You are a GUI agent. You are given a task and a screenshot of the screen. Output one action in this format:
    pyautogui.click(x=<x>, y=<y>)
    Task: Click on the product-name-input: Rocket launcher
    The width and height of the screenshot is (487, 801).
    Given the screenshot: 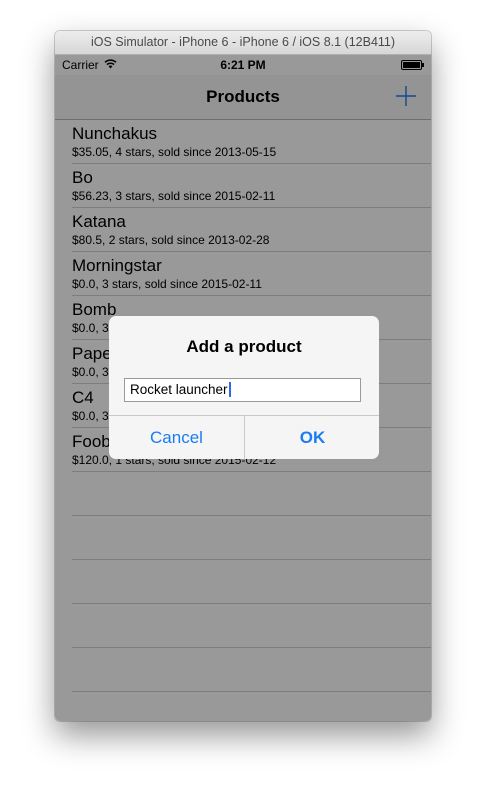 What is the action you would take?
    pyautogui.click(x=242, y=390)
    